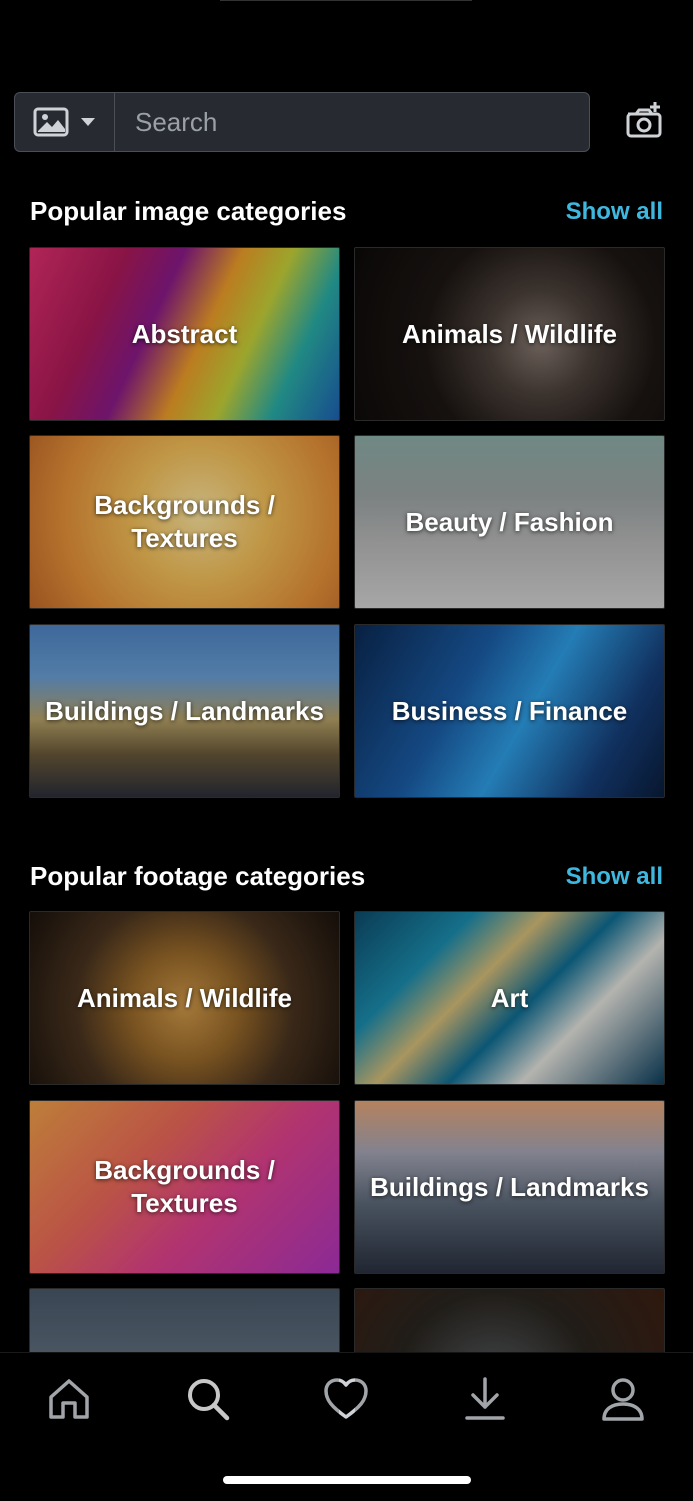 The image size is (693, 1501). Describe the element at coordinates (346, 0) in the screenshot. I see `status-bar-line` at that location.